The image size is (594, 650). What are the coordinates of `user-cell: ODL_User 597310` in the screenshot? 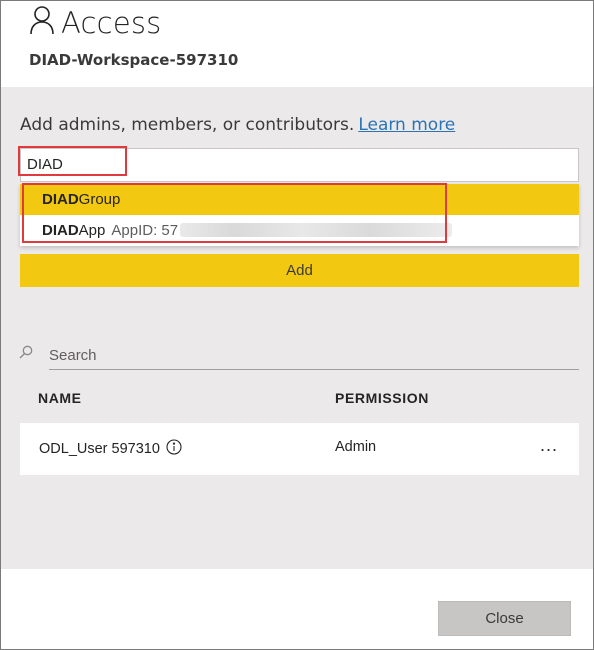 It's located at (110, 449).